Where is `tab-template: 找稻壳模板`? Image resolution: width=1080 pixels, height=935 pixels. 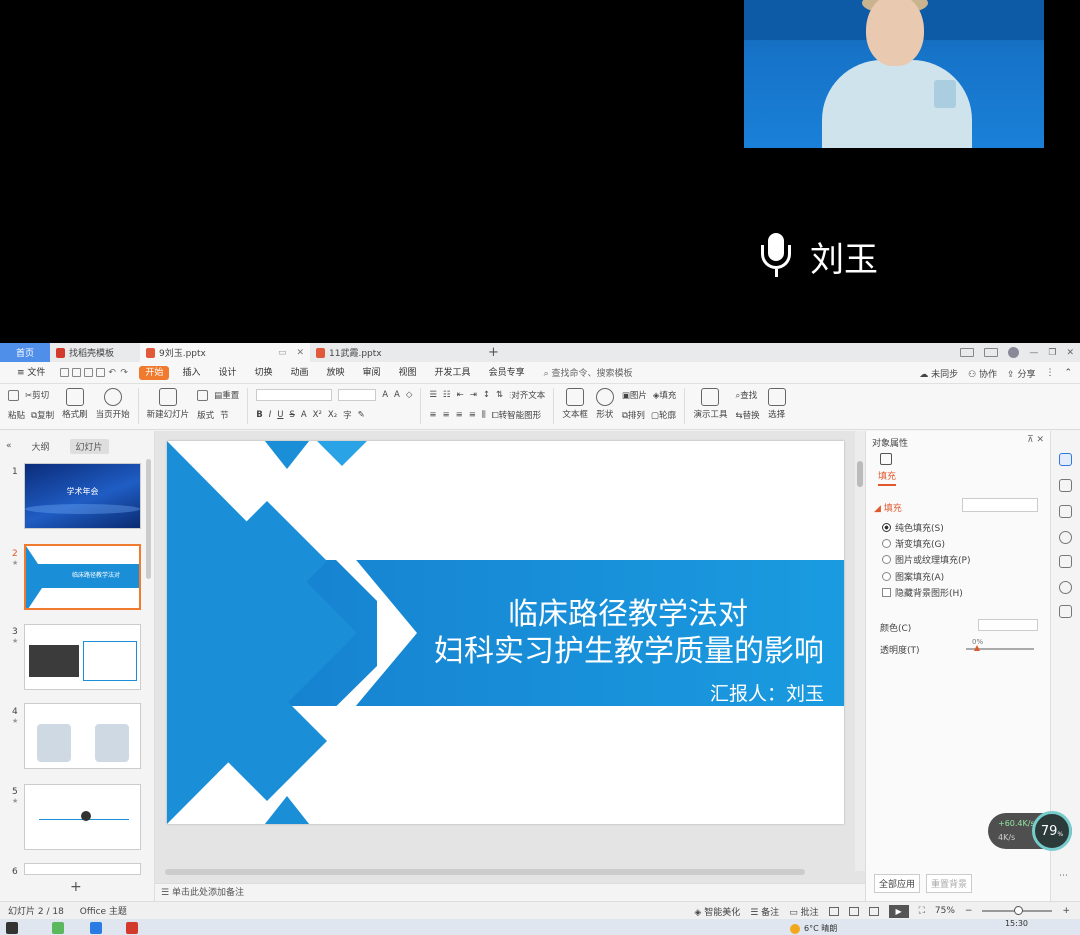 tab-template: 找稻壳模板 is located at coordinates (95, 352).